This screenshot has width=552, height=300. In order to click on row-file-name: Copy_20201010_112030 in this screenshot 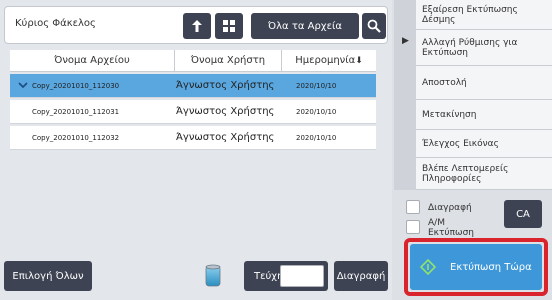, I will do `click(76, 86)`.